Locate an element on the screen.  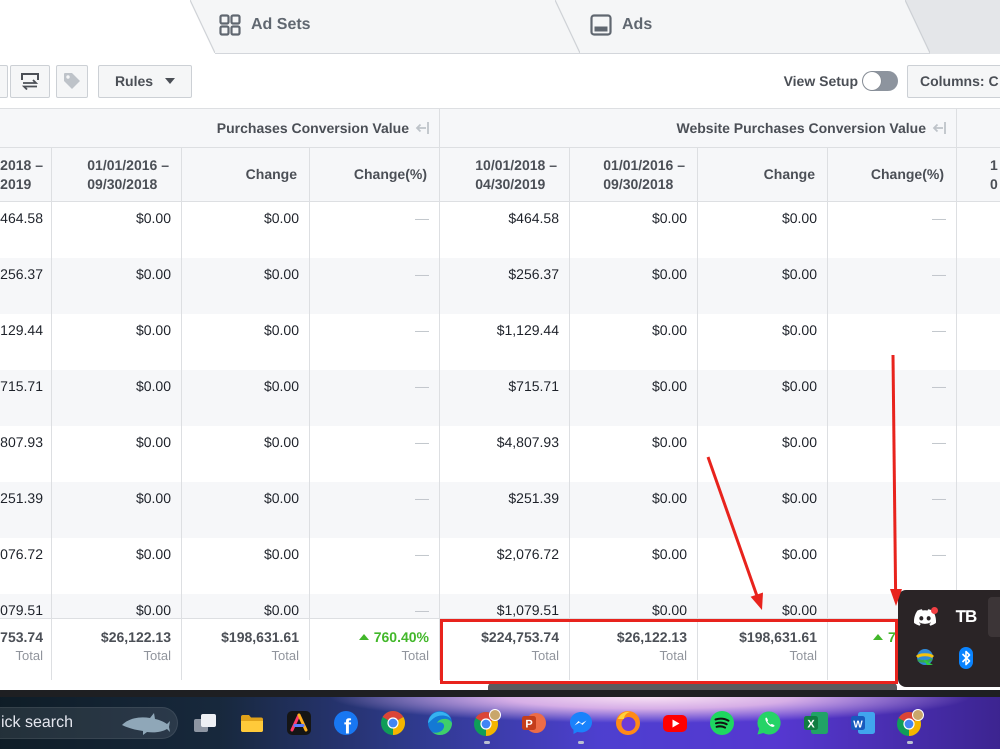
table-cell: 715.71 is located at coordinates (26, 398).